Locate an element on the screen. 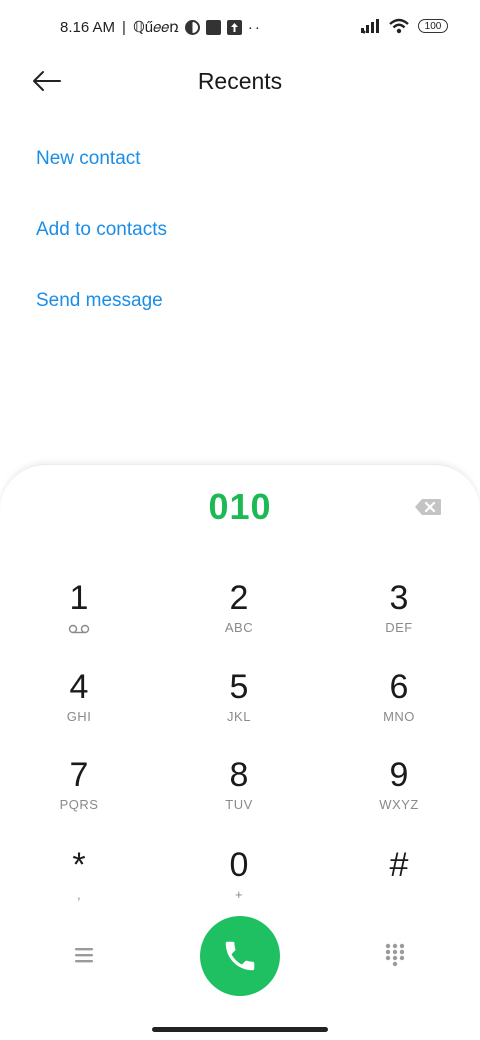  key-letters: TUV is located at coordinates (239, 804).